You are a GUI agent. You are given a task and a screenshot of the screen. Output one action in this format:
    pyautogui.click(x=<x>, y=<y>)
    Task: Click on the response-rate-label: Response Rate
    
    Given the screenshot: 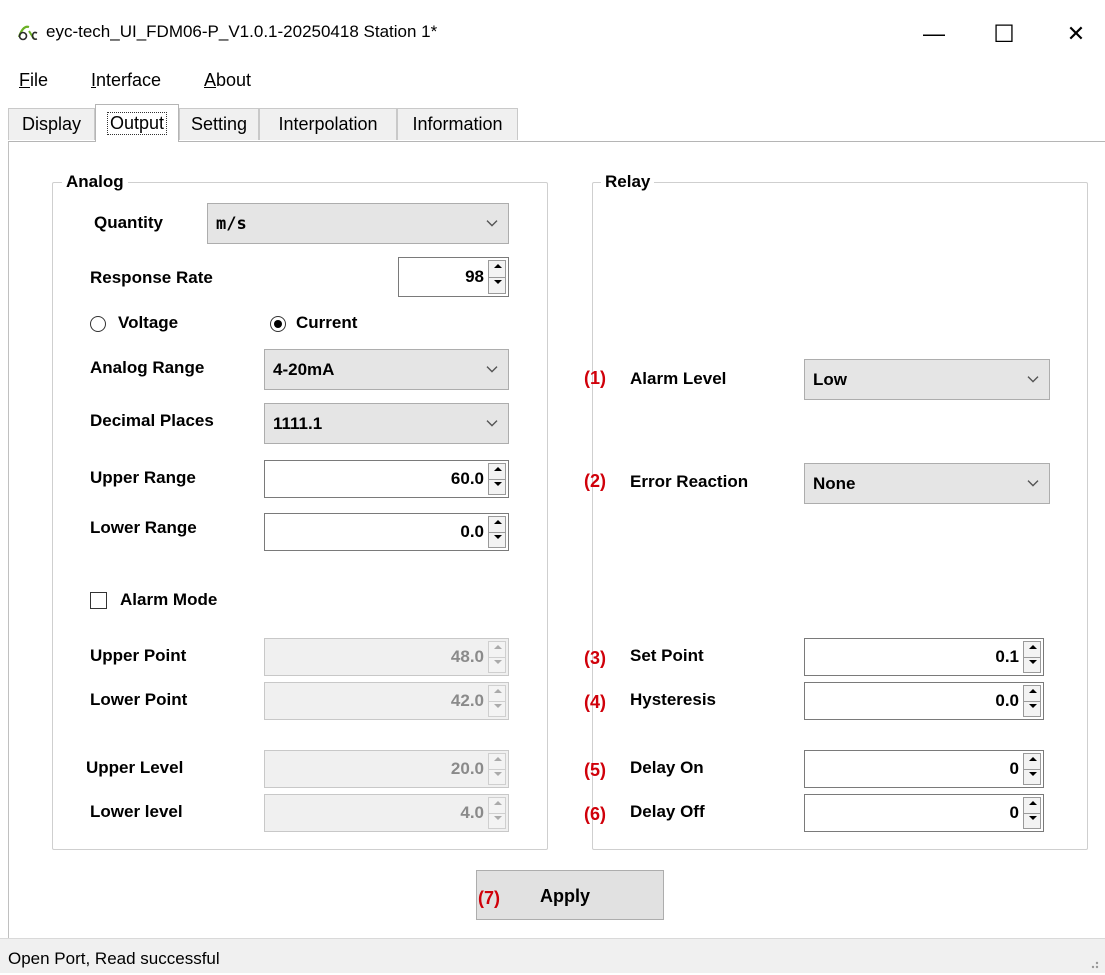 What is the action you would take?
    pyautogui.click(x=151, y=277)
    